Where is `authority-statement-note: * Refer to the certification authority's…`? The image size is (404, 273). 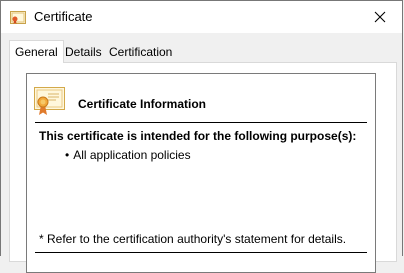 authority-statement-note: * Refer to the certification authority's… is located at coordinates (193, 239).